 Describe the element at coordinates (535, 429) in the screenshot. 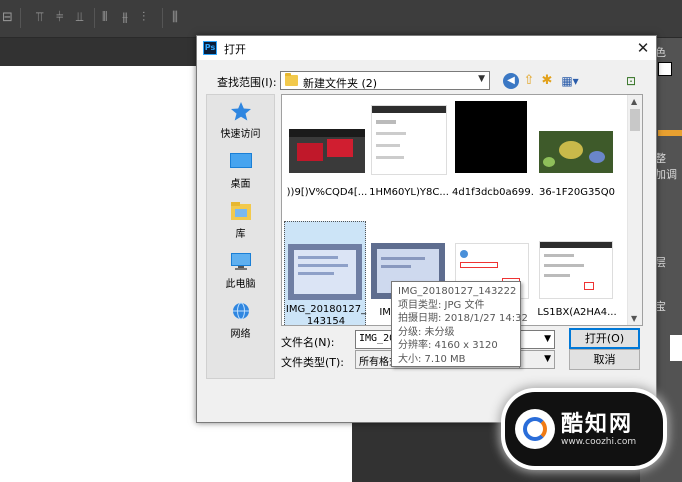

I see `watermark-logo-icon` at that location.